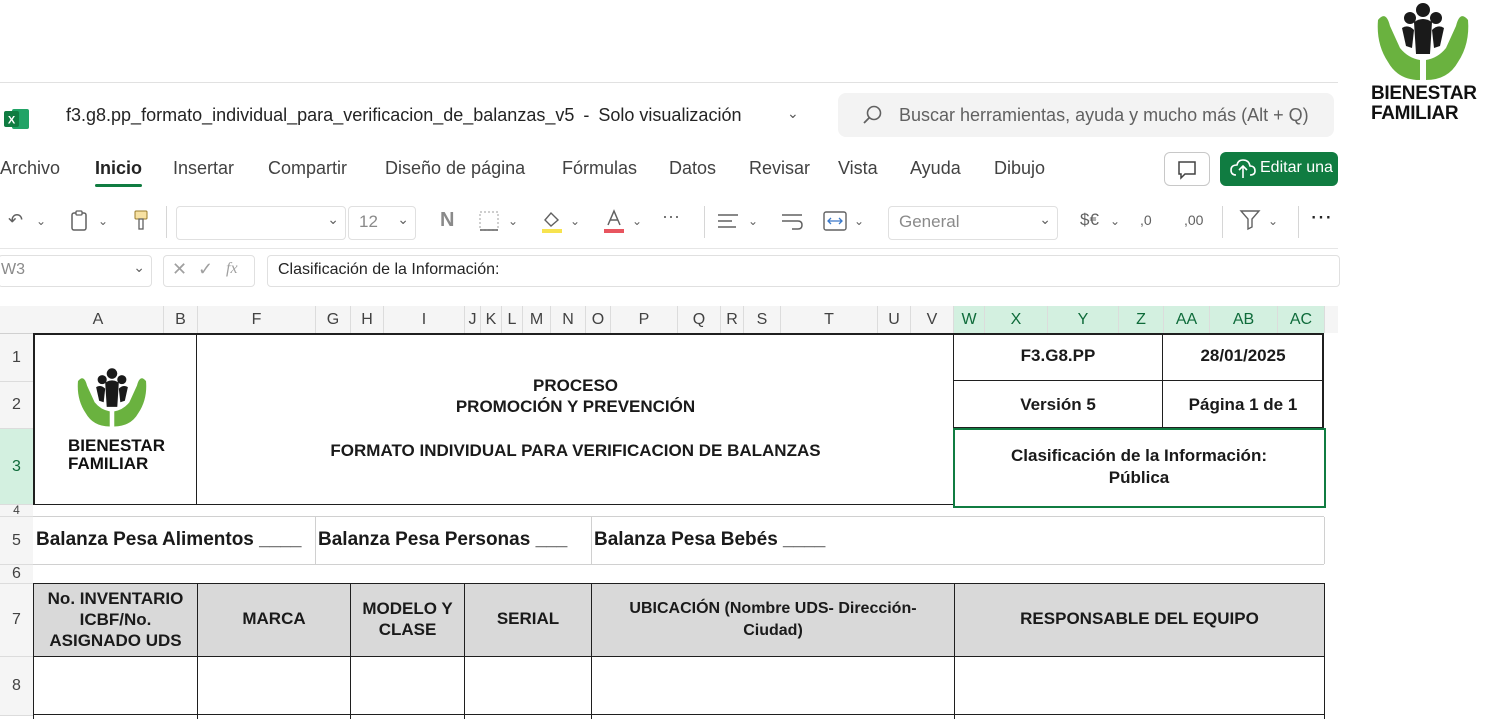 Image resolution: width=1489 pixels, height=719 pixels. What do you see at coordinates (512, 319) in the screenshot?
I see `column-header-l: L` at bounding box center [512, 319].